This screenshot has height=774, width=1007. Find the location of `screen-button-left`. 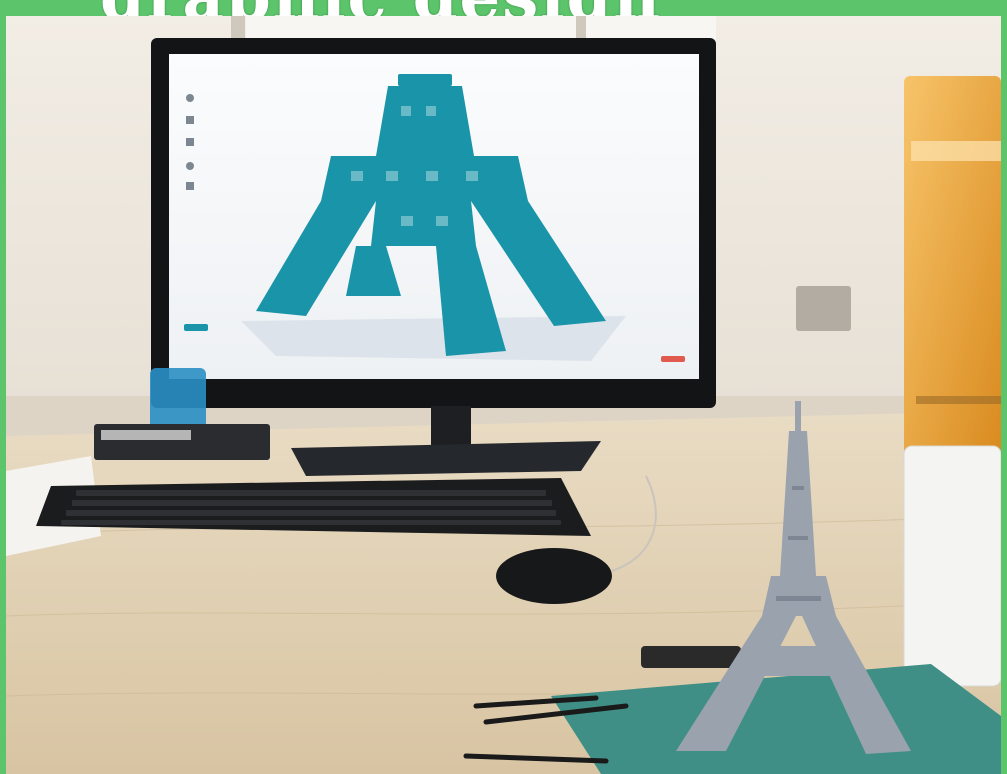

screen-button-left is located at coordinates (196, 327).